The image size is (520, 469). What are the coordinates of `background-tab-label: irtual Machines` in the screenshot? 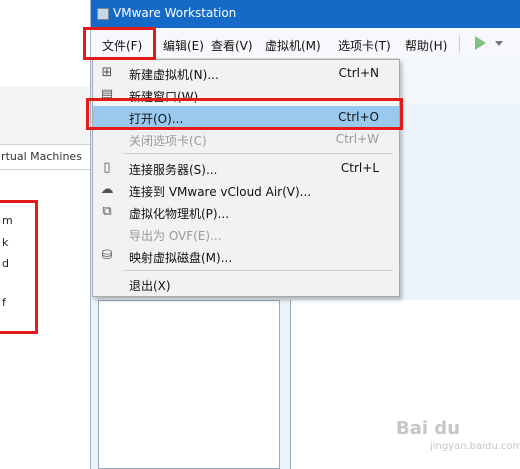 It's located at (41, 156).